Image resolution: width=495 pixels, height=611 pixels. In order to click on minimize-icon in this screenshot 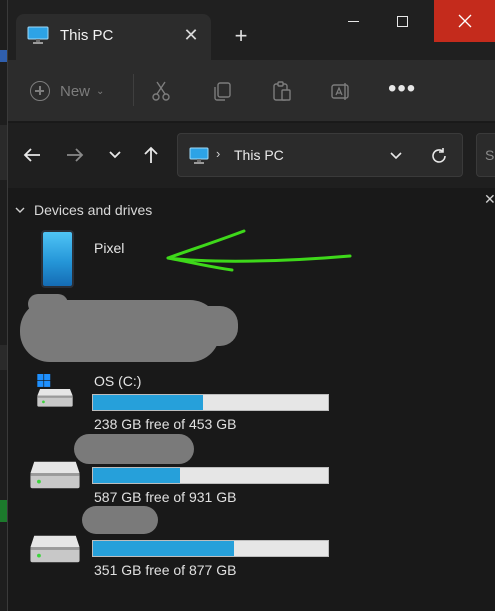, I will do `click(353, 21)`.